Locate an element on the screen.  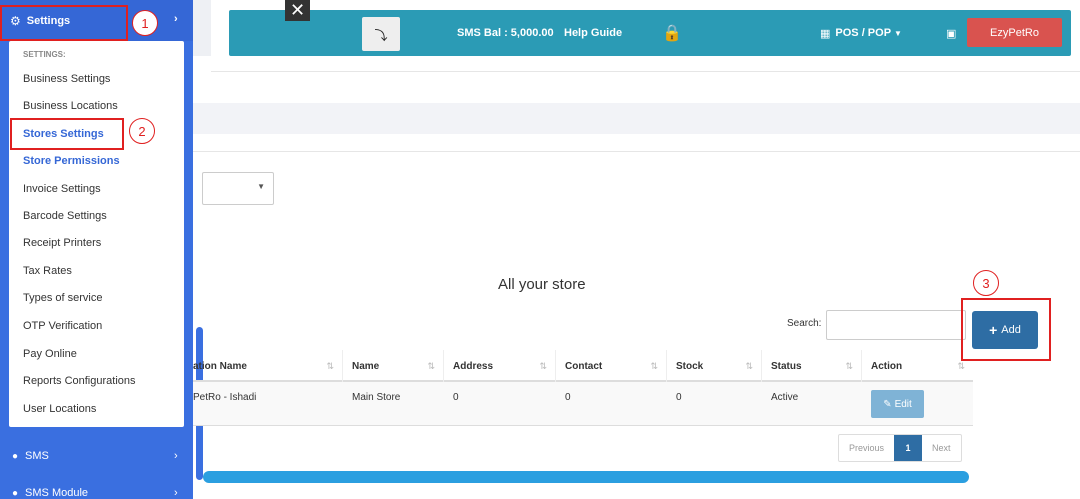
pagination-page: 1 is located at coordinates (908, 448).